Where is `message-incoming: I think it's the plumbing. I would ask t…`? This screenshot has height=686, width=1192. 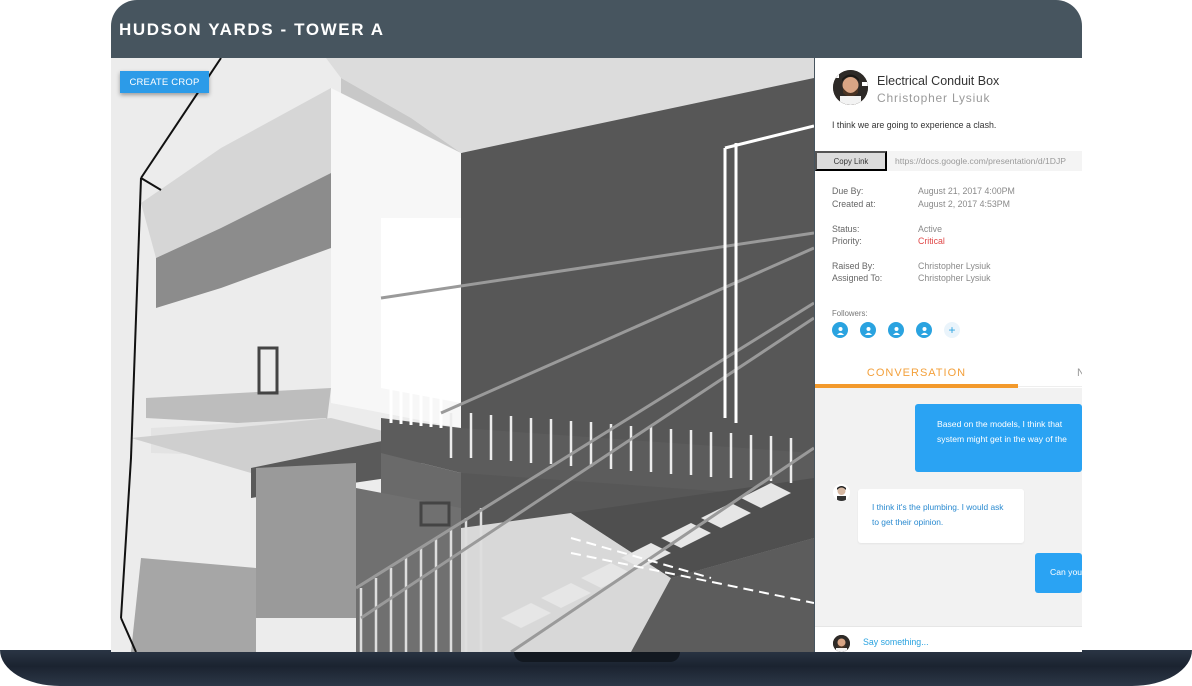
message-incoming: I think it's the plumbing. I would ask t… is located at coordinates (941, 516).